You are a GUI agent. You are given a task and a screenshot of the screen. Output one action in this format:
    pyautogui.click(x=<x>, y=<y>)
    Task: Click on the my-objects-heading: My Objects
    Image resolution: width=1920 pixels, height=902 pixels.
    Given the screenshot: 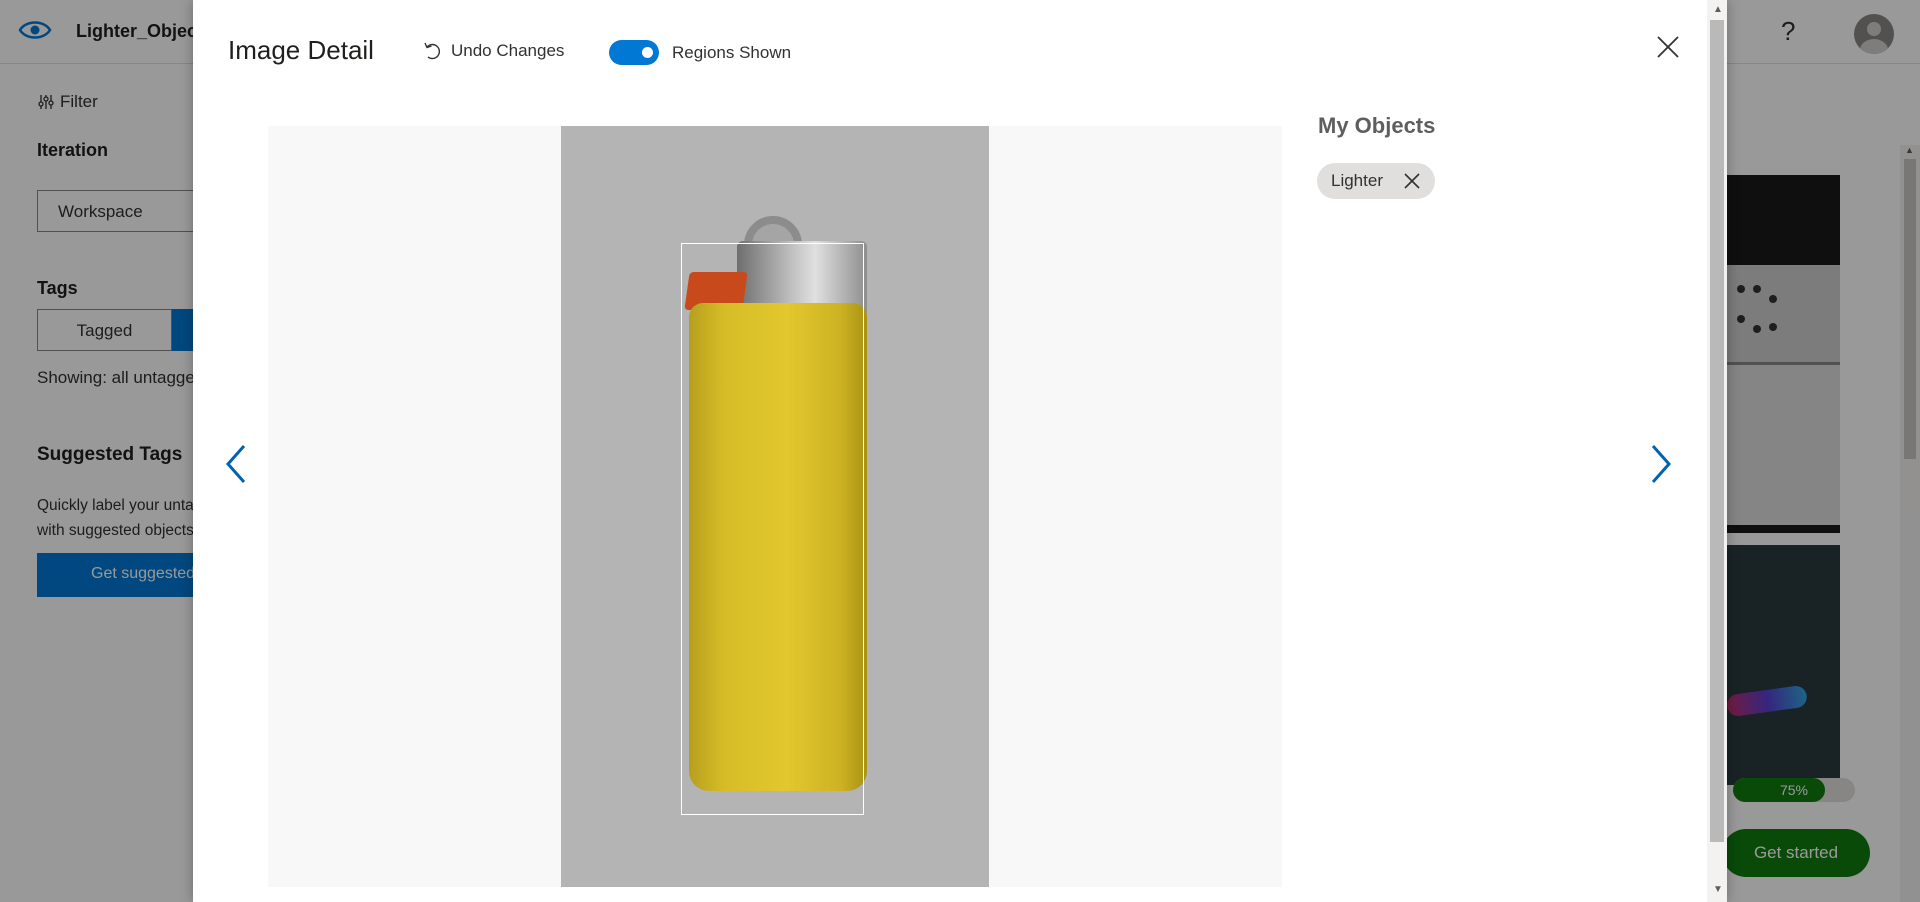 What is the action you would take?
    pyautogui.click(x=1377, y=125)
    